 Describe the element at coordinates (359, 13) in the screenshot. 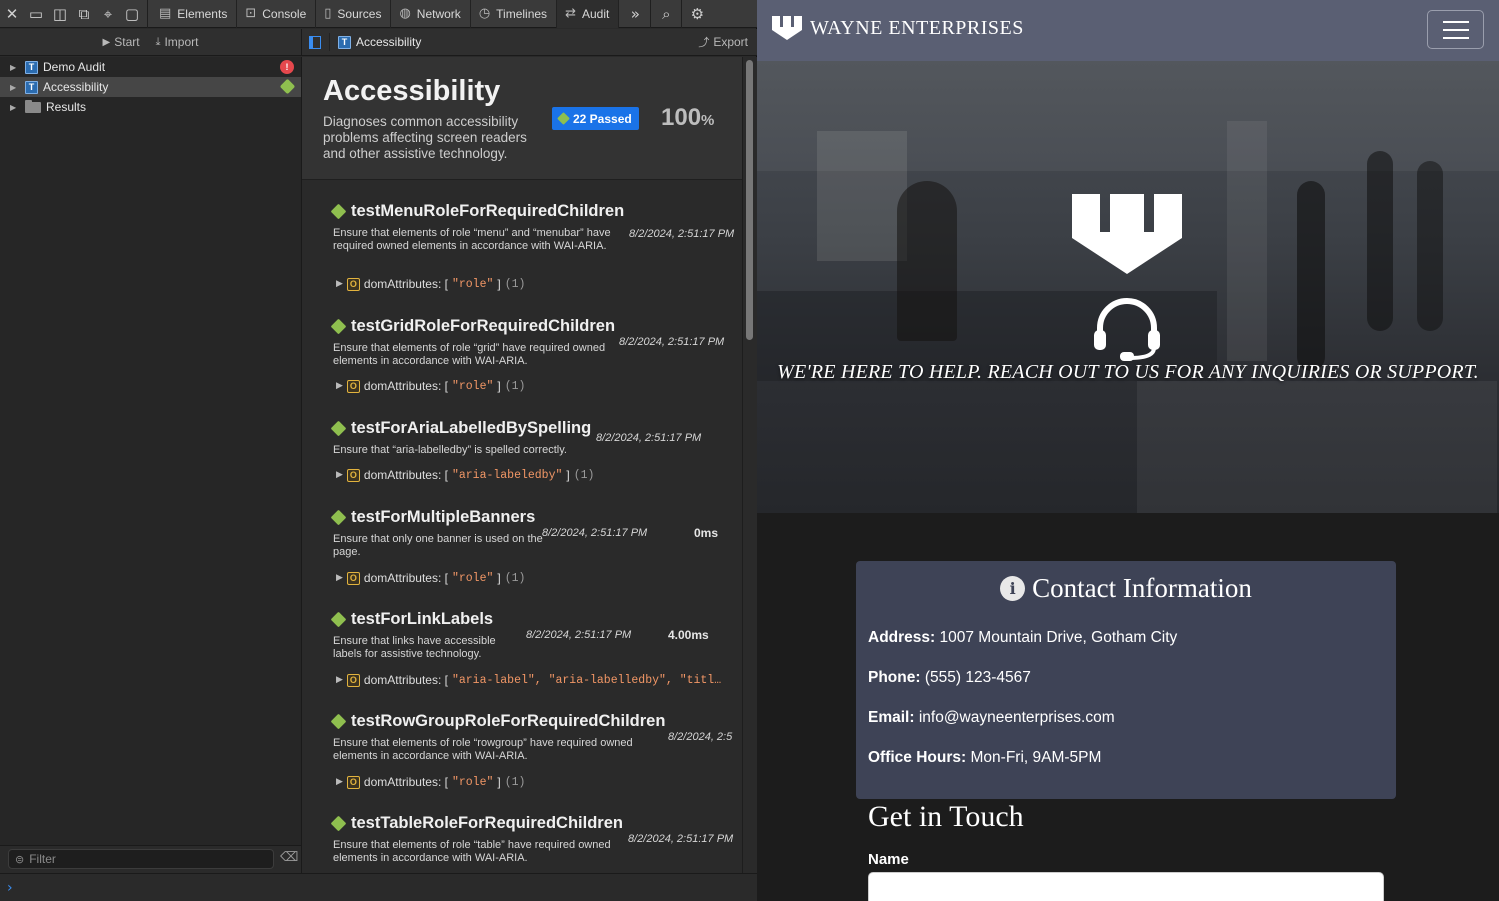

I see `tab-label: Sources` at that location.